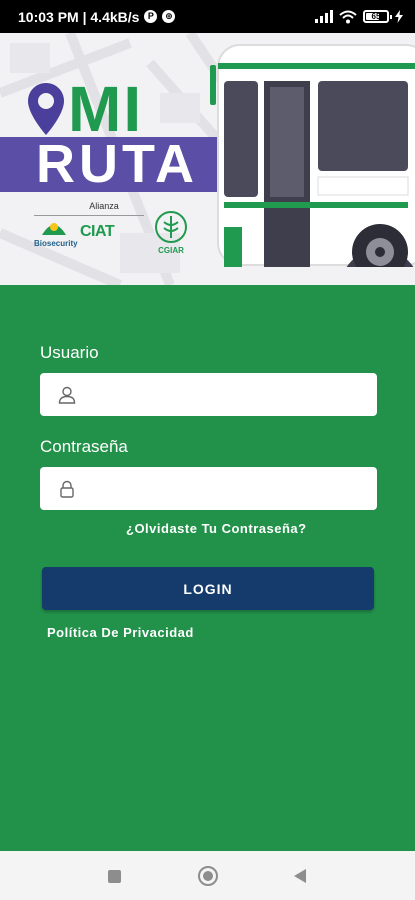 Image resolution: width=415 pixels, height=900 pixels. I want to click on charging-icon, so click(399, 16).